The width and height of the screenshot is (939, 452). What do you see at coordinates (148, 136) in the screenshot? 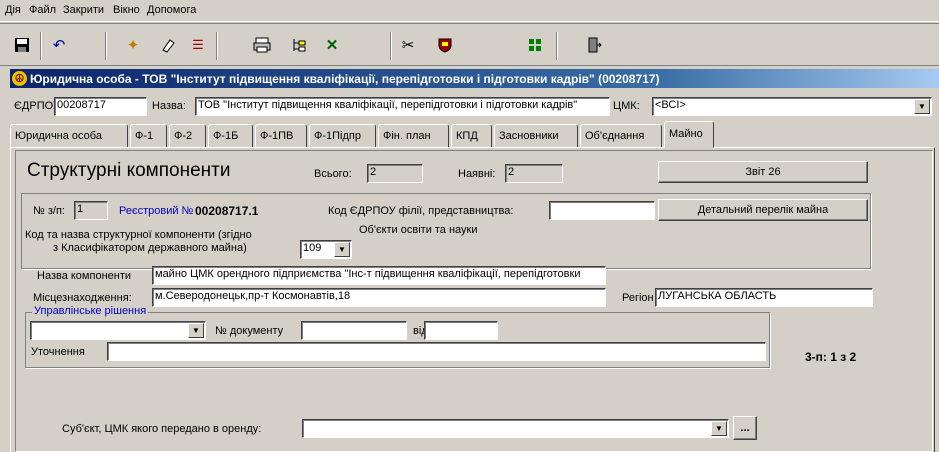
I see `tab-f1: Ф-1` at bounding box center [148, 136].